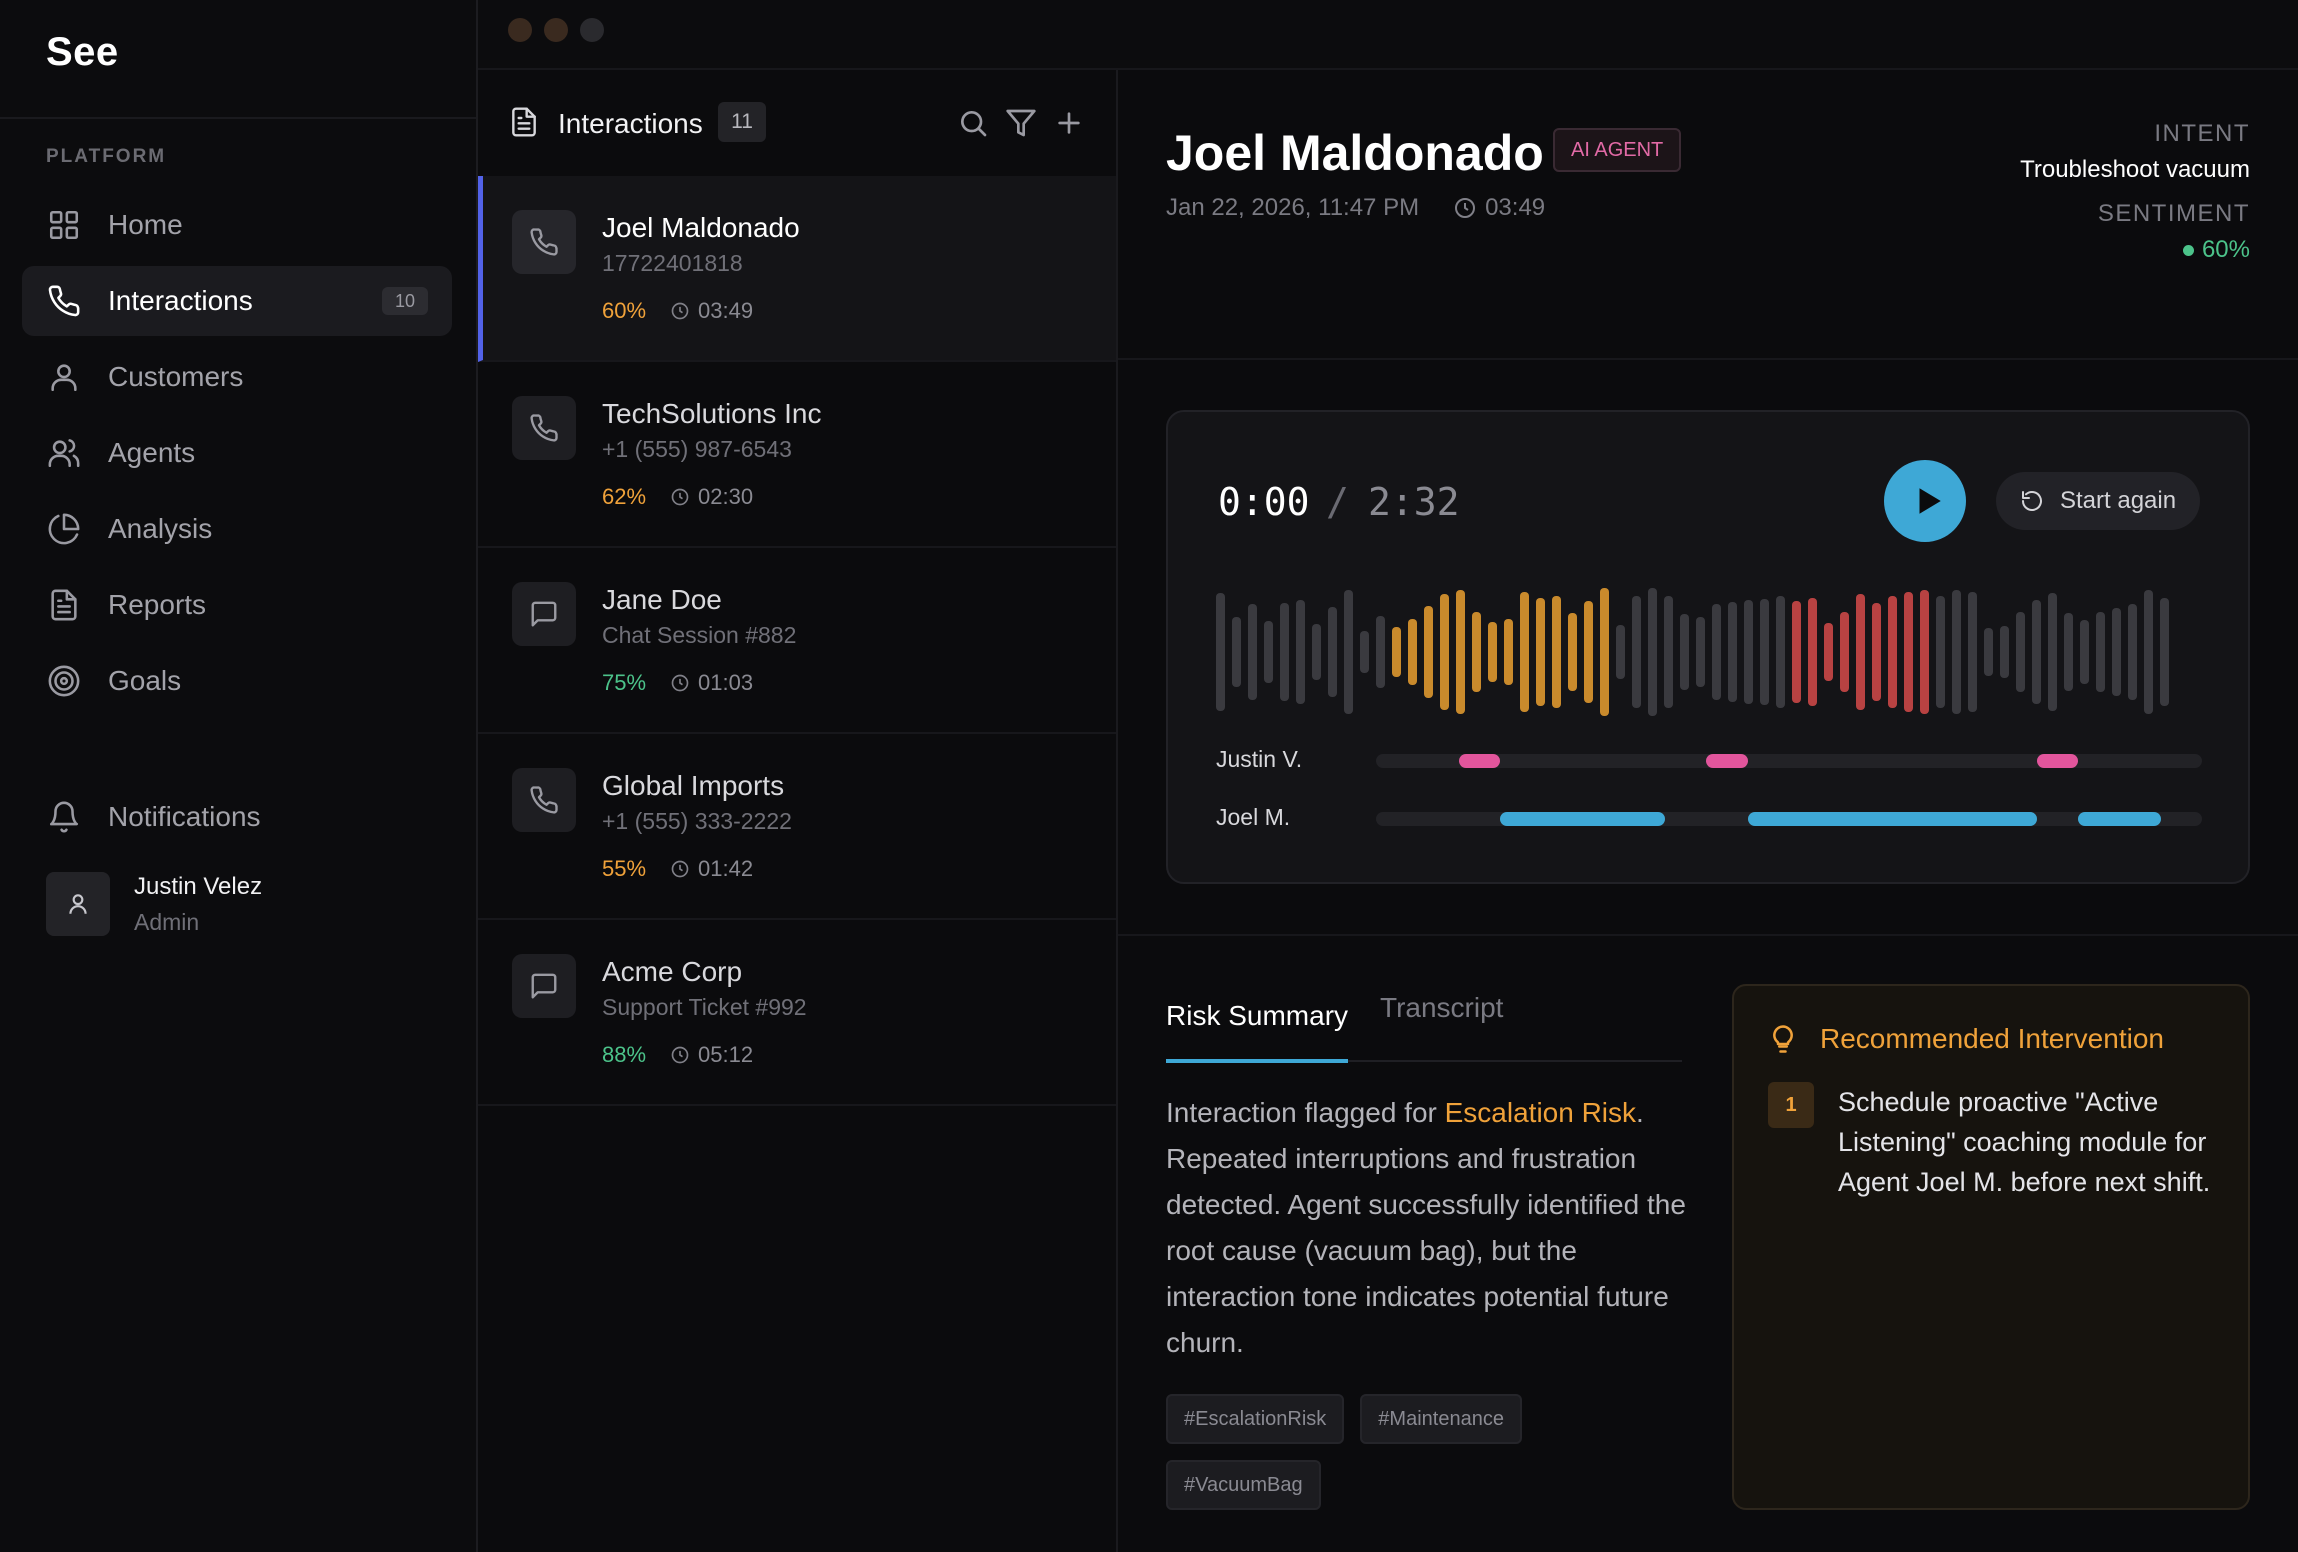 The width and height of the screenshot is (2298, 1552). I want to click on row-meta: 75% 01:03, so click(677, 683).